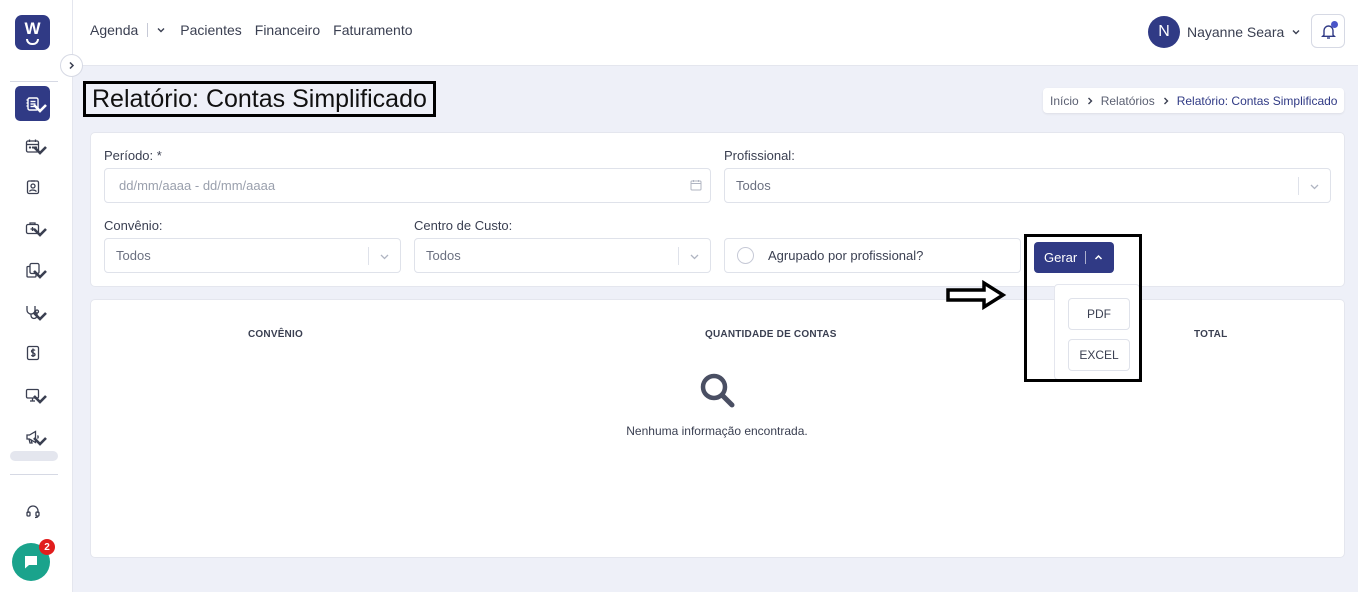 Image resolution: width=1358 pixels, height=592 pixels. I want to click on notifications-button, so click(1328, 31).